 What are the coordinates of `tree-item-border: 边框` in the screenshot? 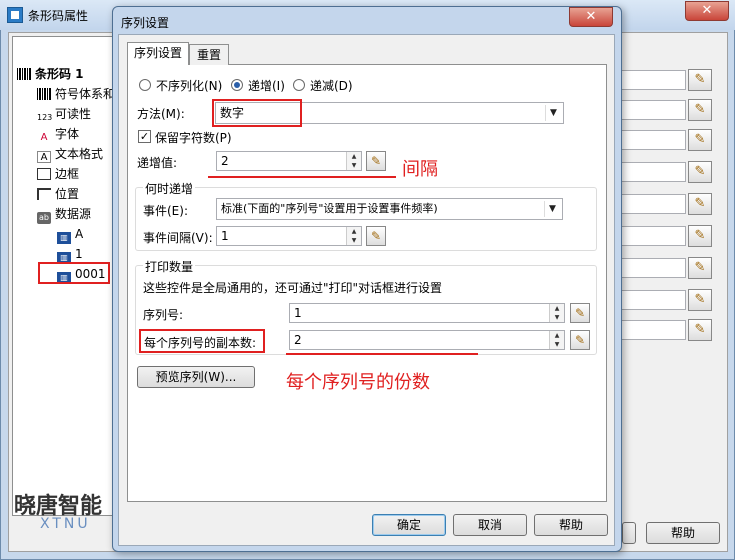 It's located at (58, 174).